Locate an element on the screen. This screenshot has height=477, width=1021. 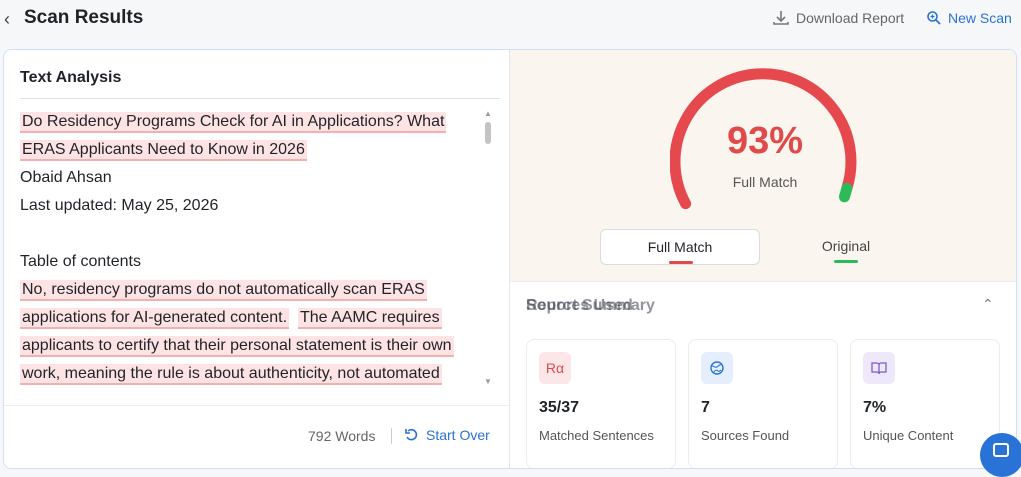
page-title: Scan Results is located at coordinates (84, 17).